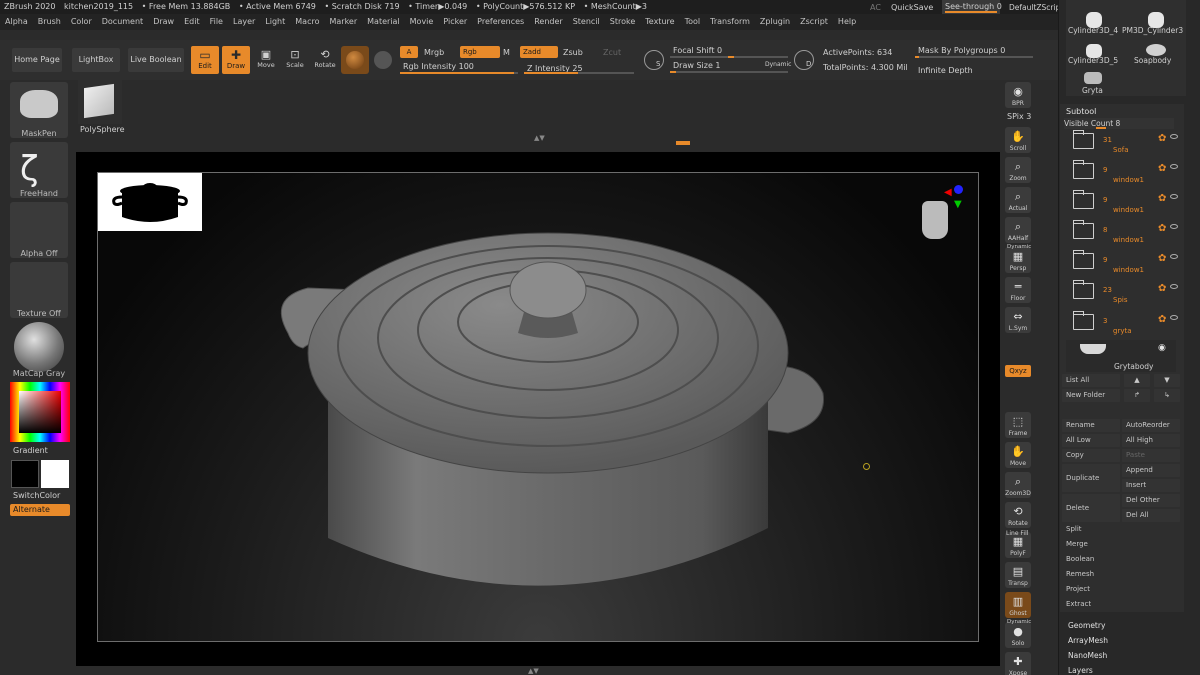 The image size is (1200, 675). What do you see at coordinates (659, 22) in the screenshot?
I see `menu-texture: Texture` at bounding box center [659, 22].